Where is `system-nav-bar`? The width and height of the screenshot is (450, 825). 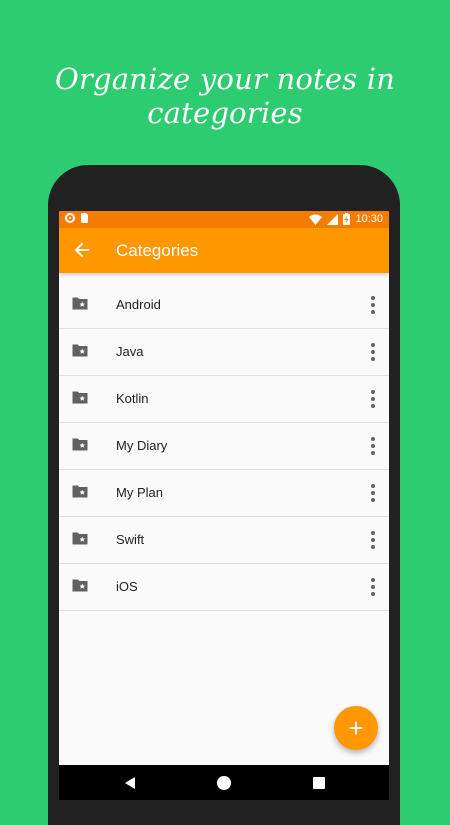 system-nav-bar is located at coordinates (224, 782).